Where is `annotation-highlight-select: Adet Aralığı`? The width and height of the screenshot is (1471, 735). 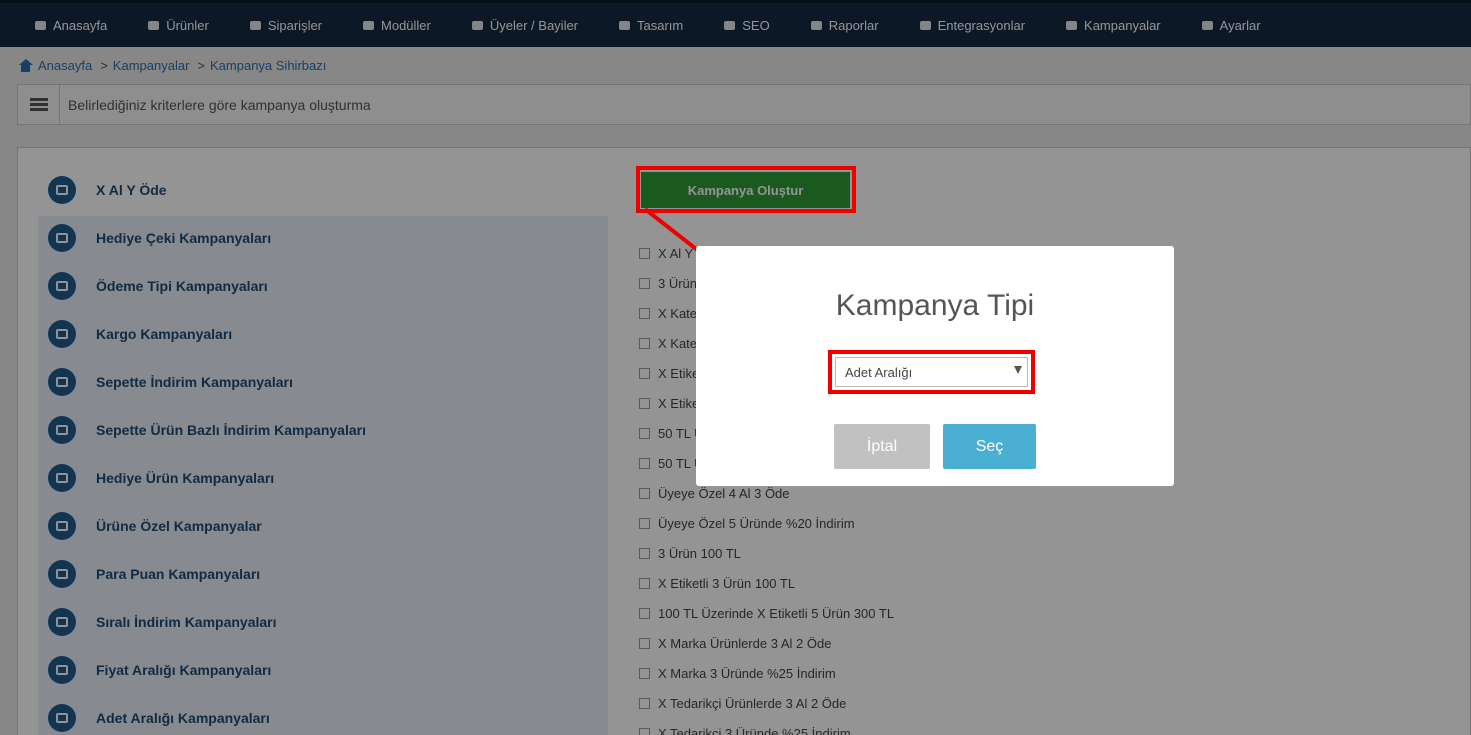 annotation-highlight-select: Adet Aralığı is located at coordinates (931, 372).